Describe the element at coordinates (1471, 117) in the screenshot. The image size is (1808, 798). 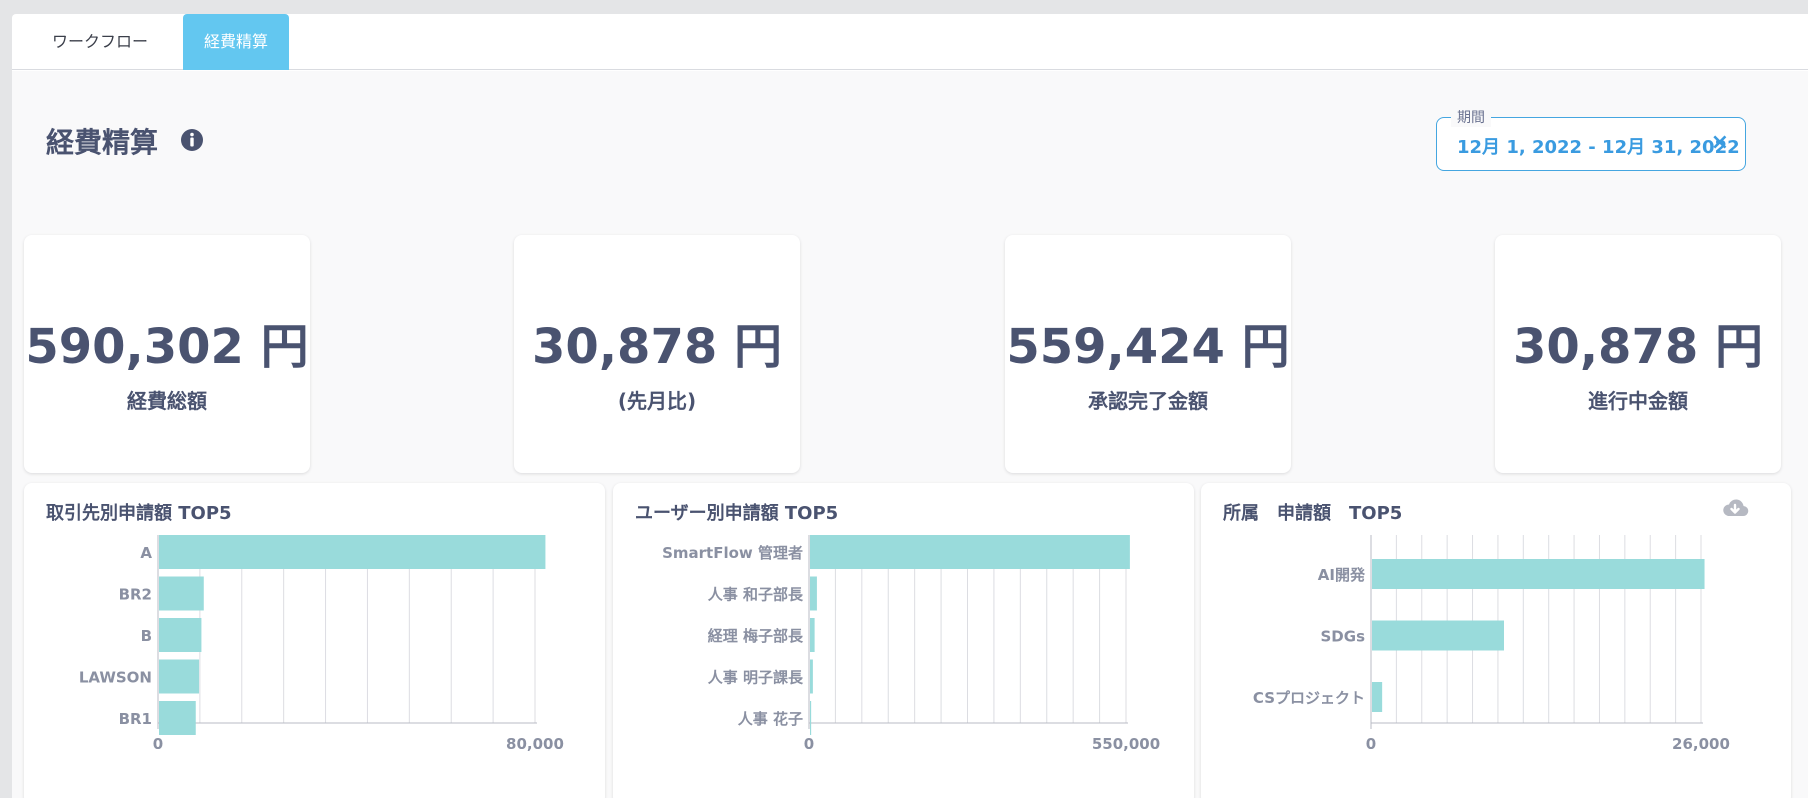
I see `period-label: 期間` at that location.